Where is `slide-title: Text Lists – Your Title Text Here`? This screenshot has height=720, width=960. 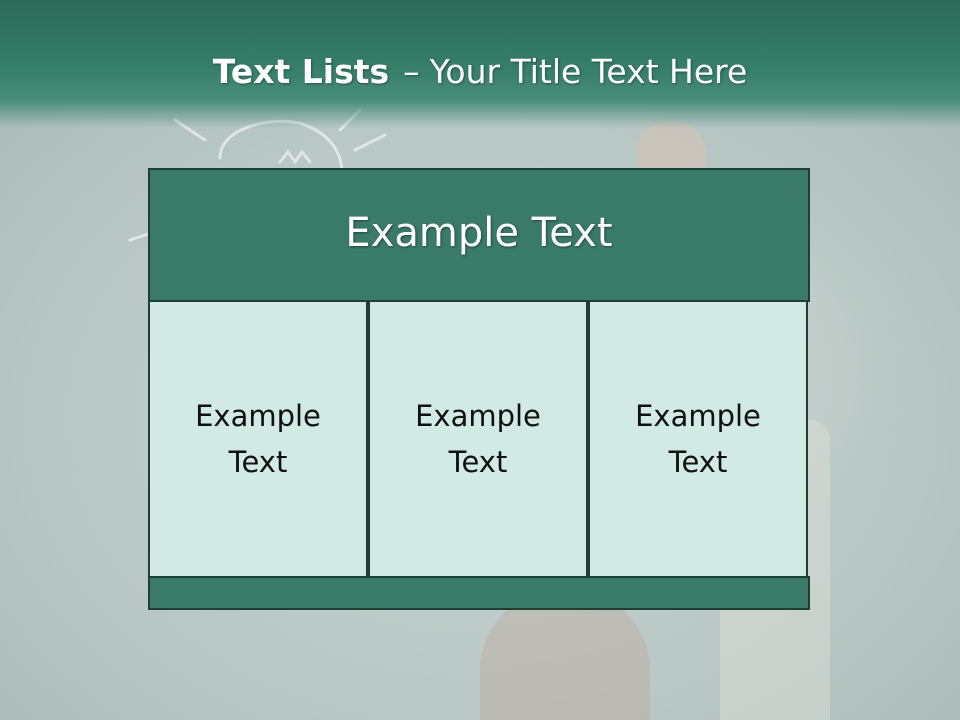 slide-title: Text Lists – Your Title Text Here is located at coordinates (480, 71).